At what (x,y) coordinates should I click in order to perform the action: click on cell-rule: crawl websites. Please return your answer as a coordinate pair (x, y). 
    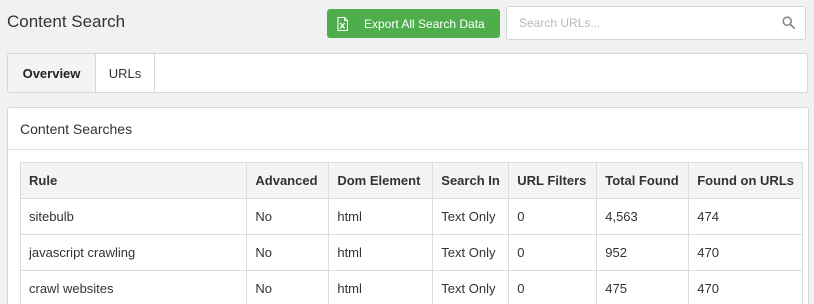
    Looking at the image, I should click on (133, 287).